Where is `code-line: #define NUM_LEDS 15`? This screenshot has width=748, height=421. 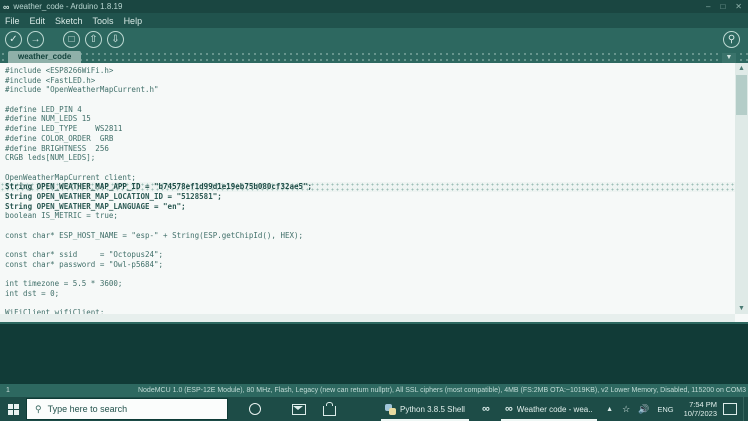 code-line: #define NUM_LEDS 15 is located at coordinates (369, 119).